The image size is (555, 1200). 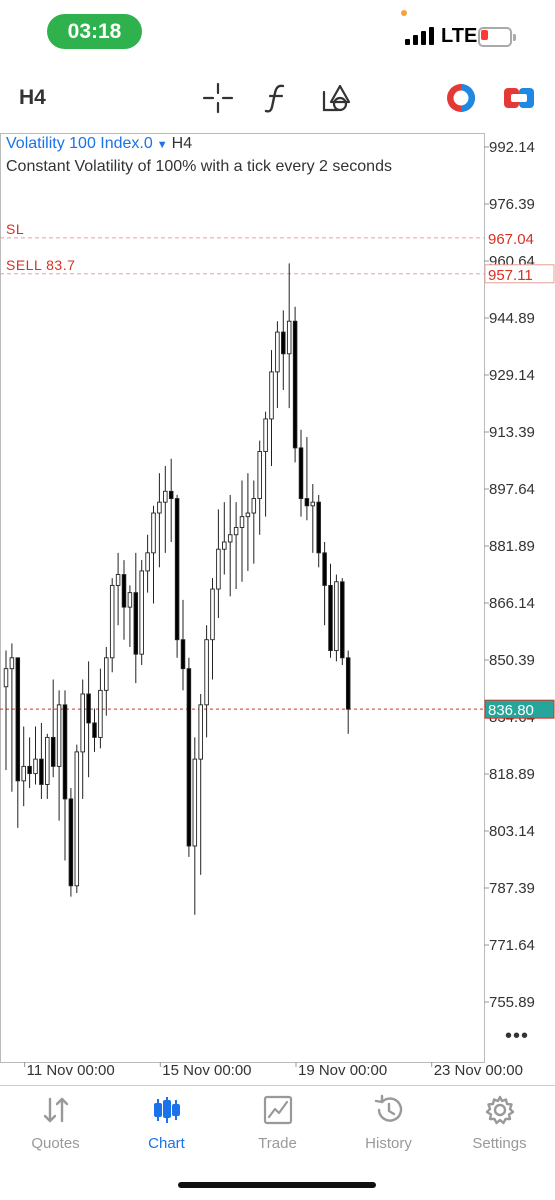 I want to click on y-axis-label: 755.89, so click(x=512, y=1002).